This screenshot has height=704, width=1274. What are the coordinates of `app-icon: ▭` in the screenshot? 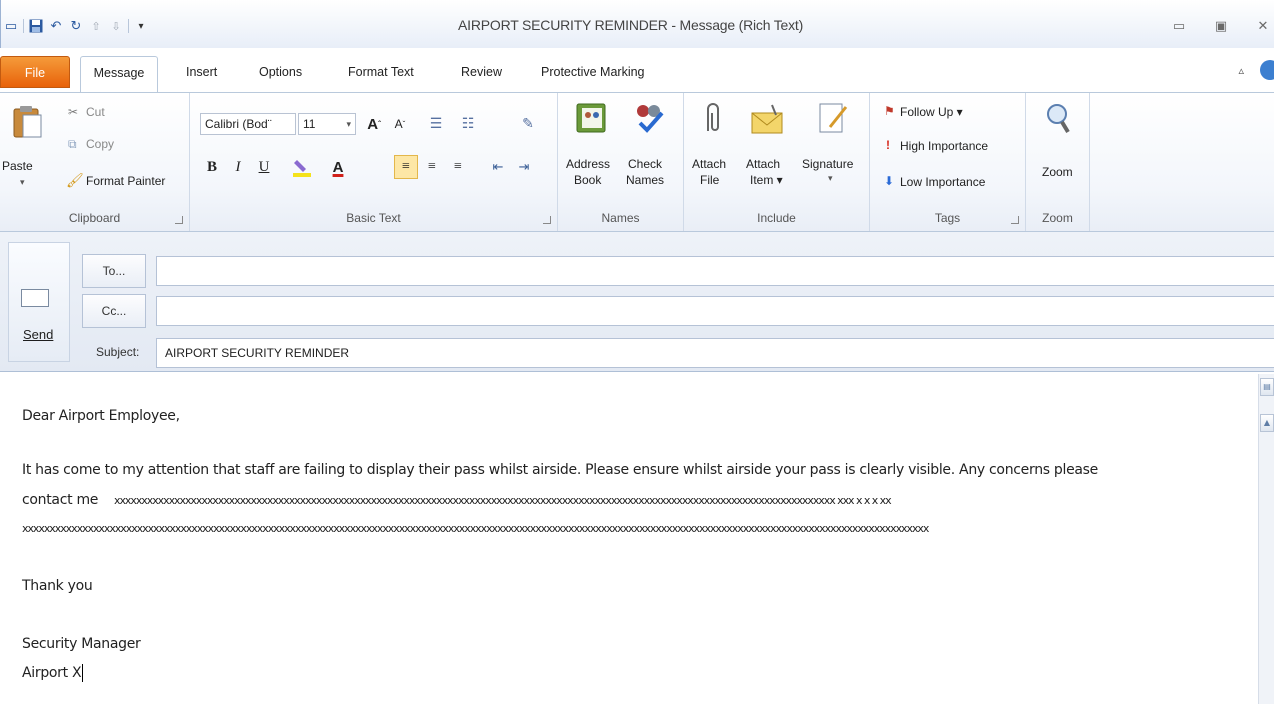 It's located at (11, 26).